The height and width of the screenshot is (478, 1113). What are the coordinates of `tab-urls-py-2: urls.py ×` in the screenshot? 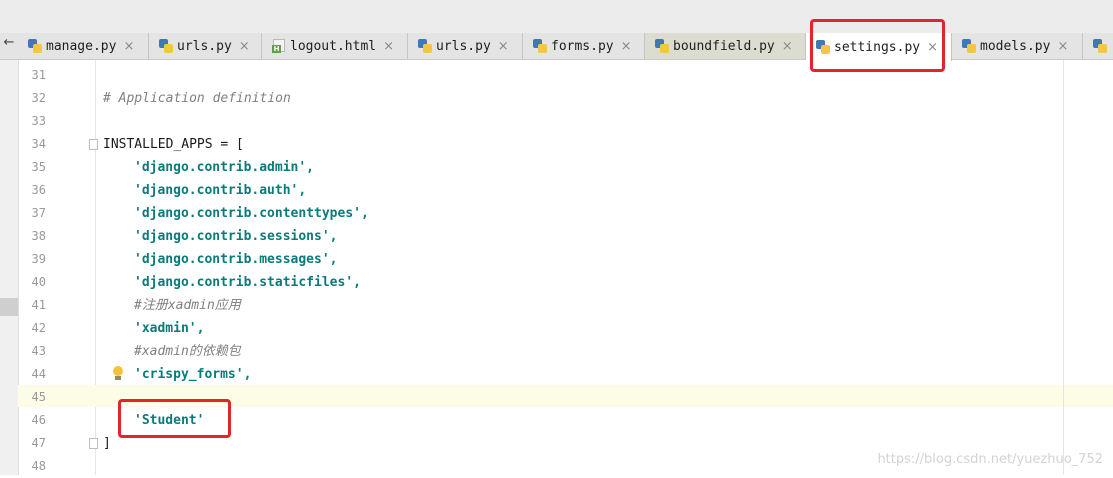 It's located at (465, 46).